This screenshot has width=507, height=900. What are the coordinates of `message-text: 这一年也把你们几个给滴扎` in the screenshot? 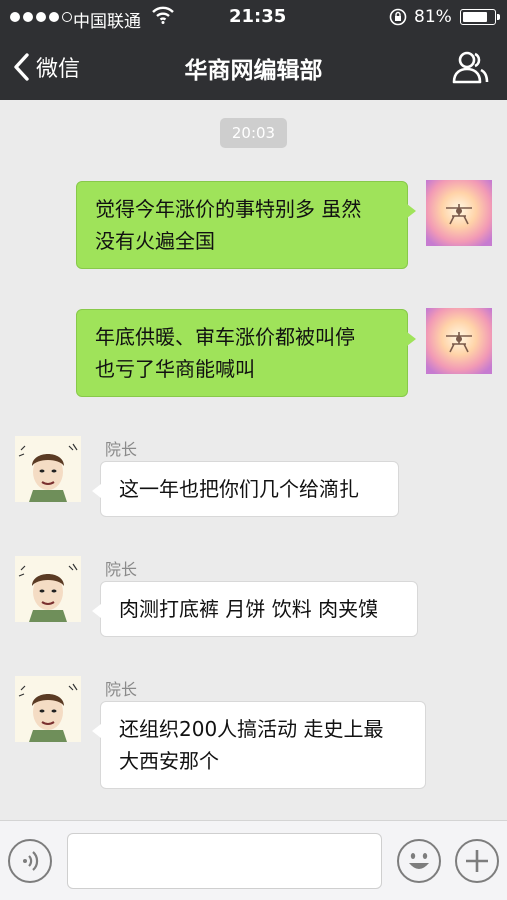 It's located at (239, 489).